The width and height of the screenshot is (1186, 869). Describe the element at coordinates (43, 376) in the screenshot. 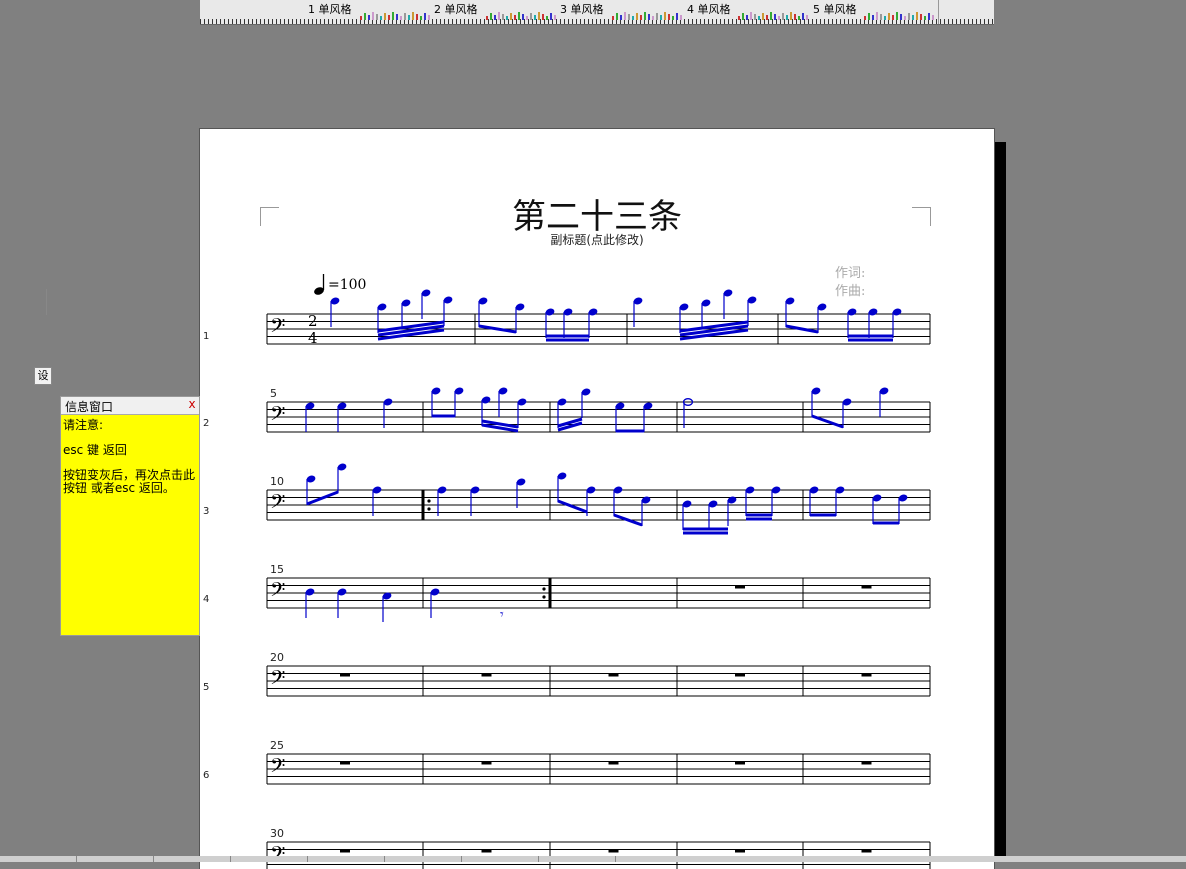

I see `set-button: 设` at that location.